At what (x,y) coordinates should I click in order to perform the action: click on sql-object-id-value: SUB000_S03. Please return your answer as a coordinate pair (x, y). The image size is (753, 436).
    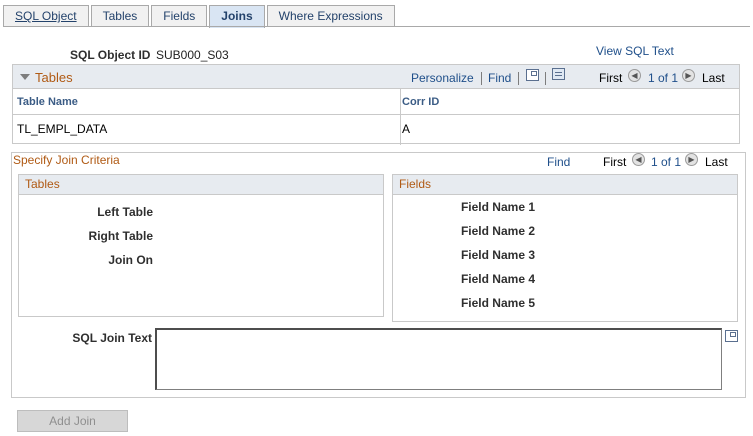
    Looking at the image, I should click on (192, 55).